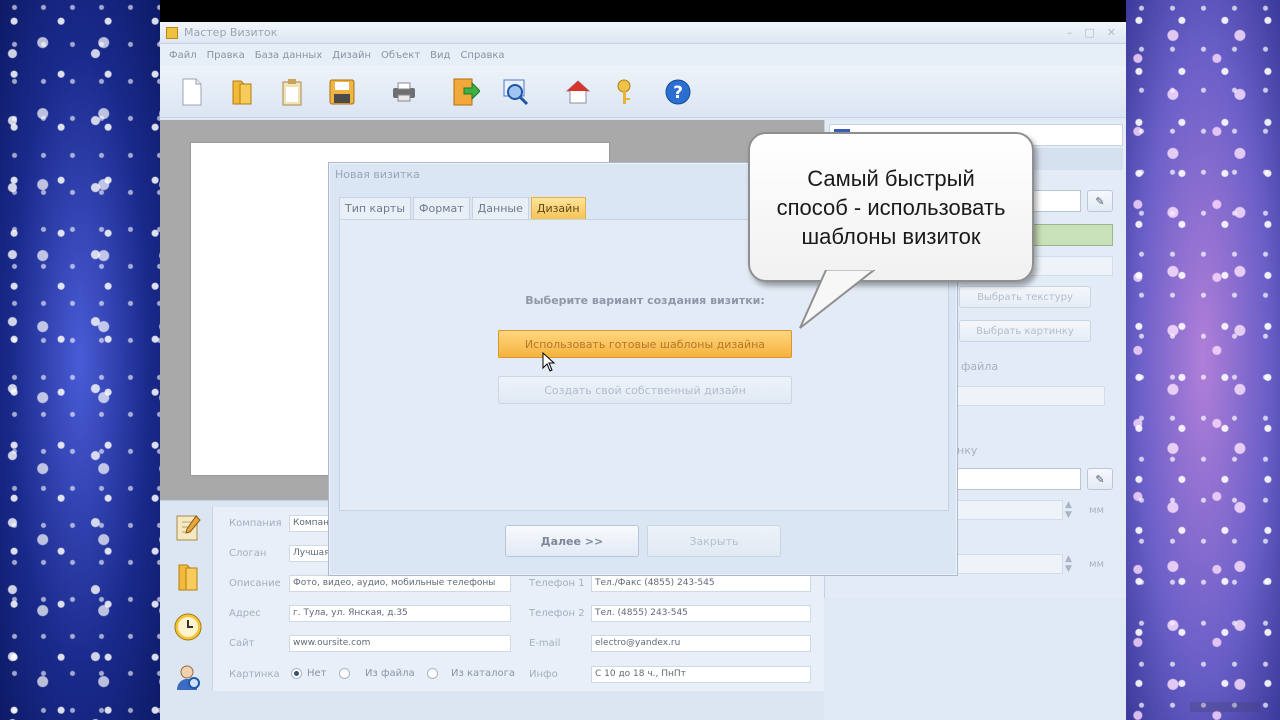  What do you see at coordinates (432, 673) in the screenshot?
I see `picture-catalog-radio` at bounding box center [432, 673].